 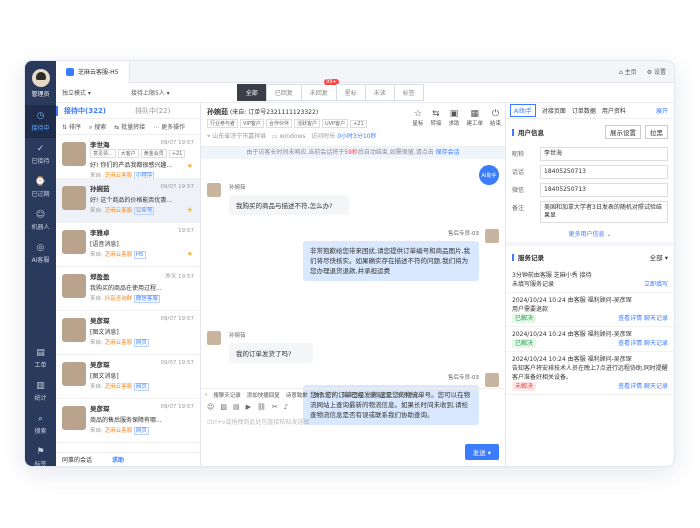 What do you see at coordinates (325, 395) in the screenshot?
I see `quick-reply-3: 美食天下` at bounding box center [325, 395].